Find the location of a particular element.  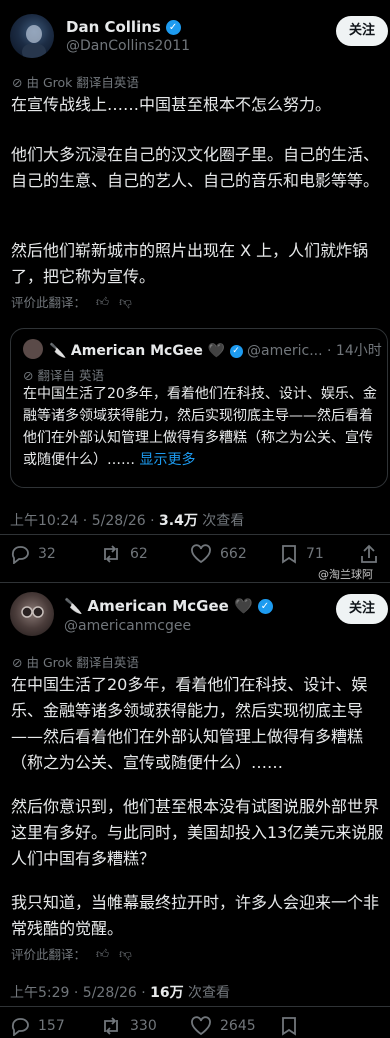

share-icon is located at coordinates (369, 553).